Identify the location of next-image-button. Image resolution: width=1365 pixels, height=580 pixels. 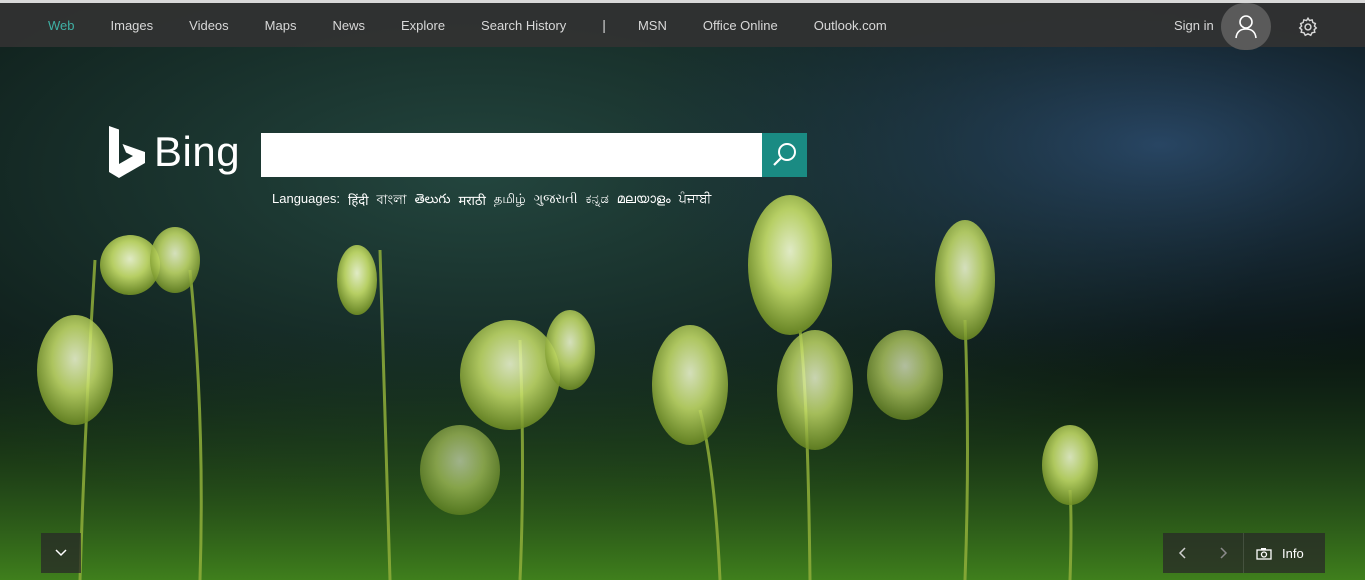
(1223, 553).